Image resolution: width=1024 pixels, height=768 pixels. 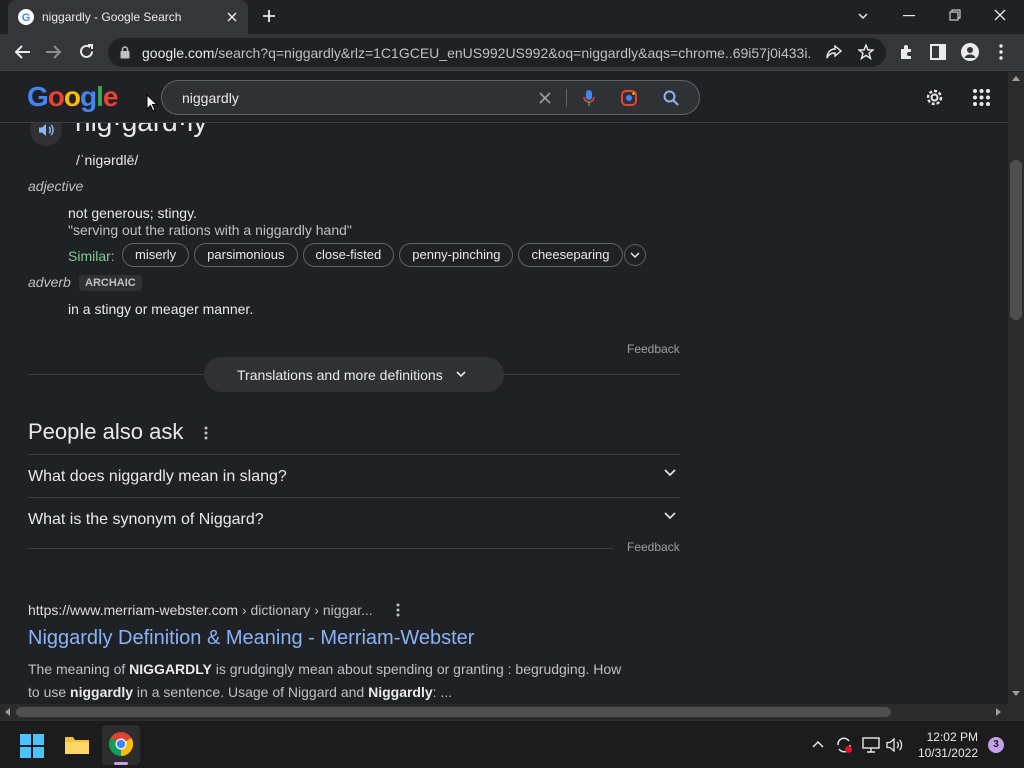 I want to click on new-tab-icon, so click(x=269, y=16).